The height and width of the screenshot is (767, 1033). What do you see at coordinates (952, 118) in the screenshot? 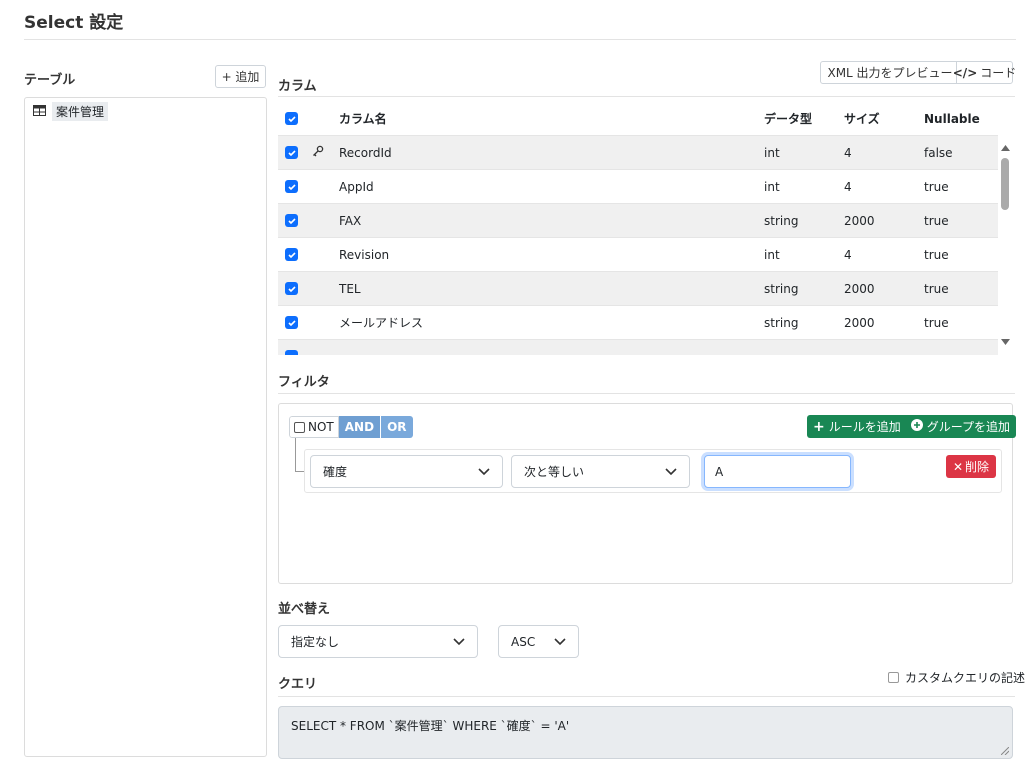
I see `header-nullable: Nullable` at bounding box center [952, 118].